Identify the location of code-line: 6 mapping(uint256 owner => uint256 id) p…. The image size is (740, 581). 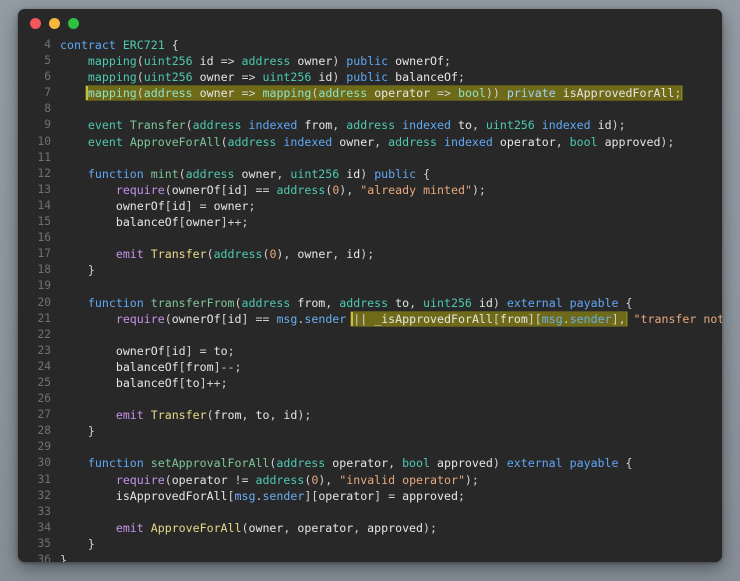
(370, 77).